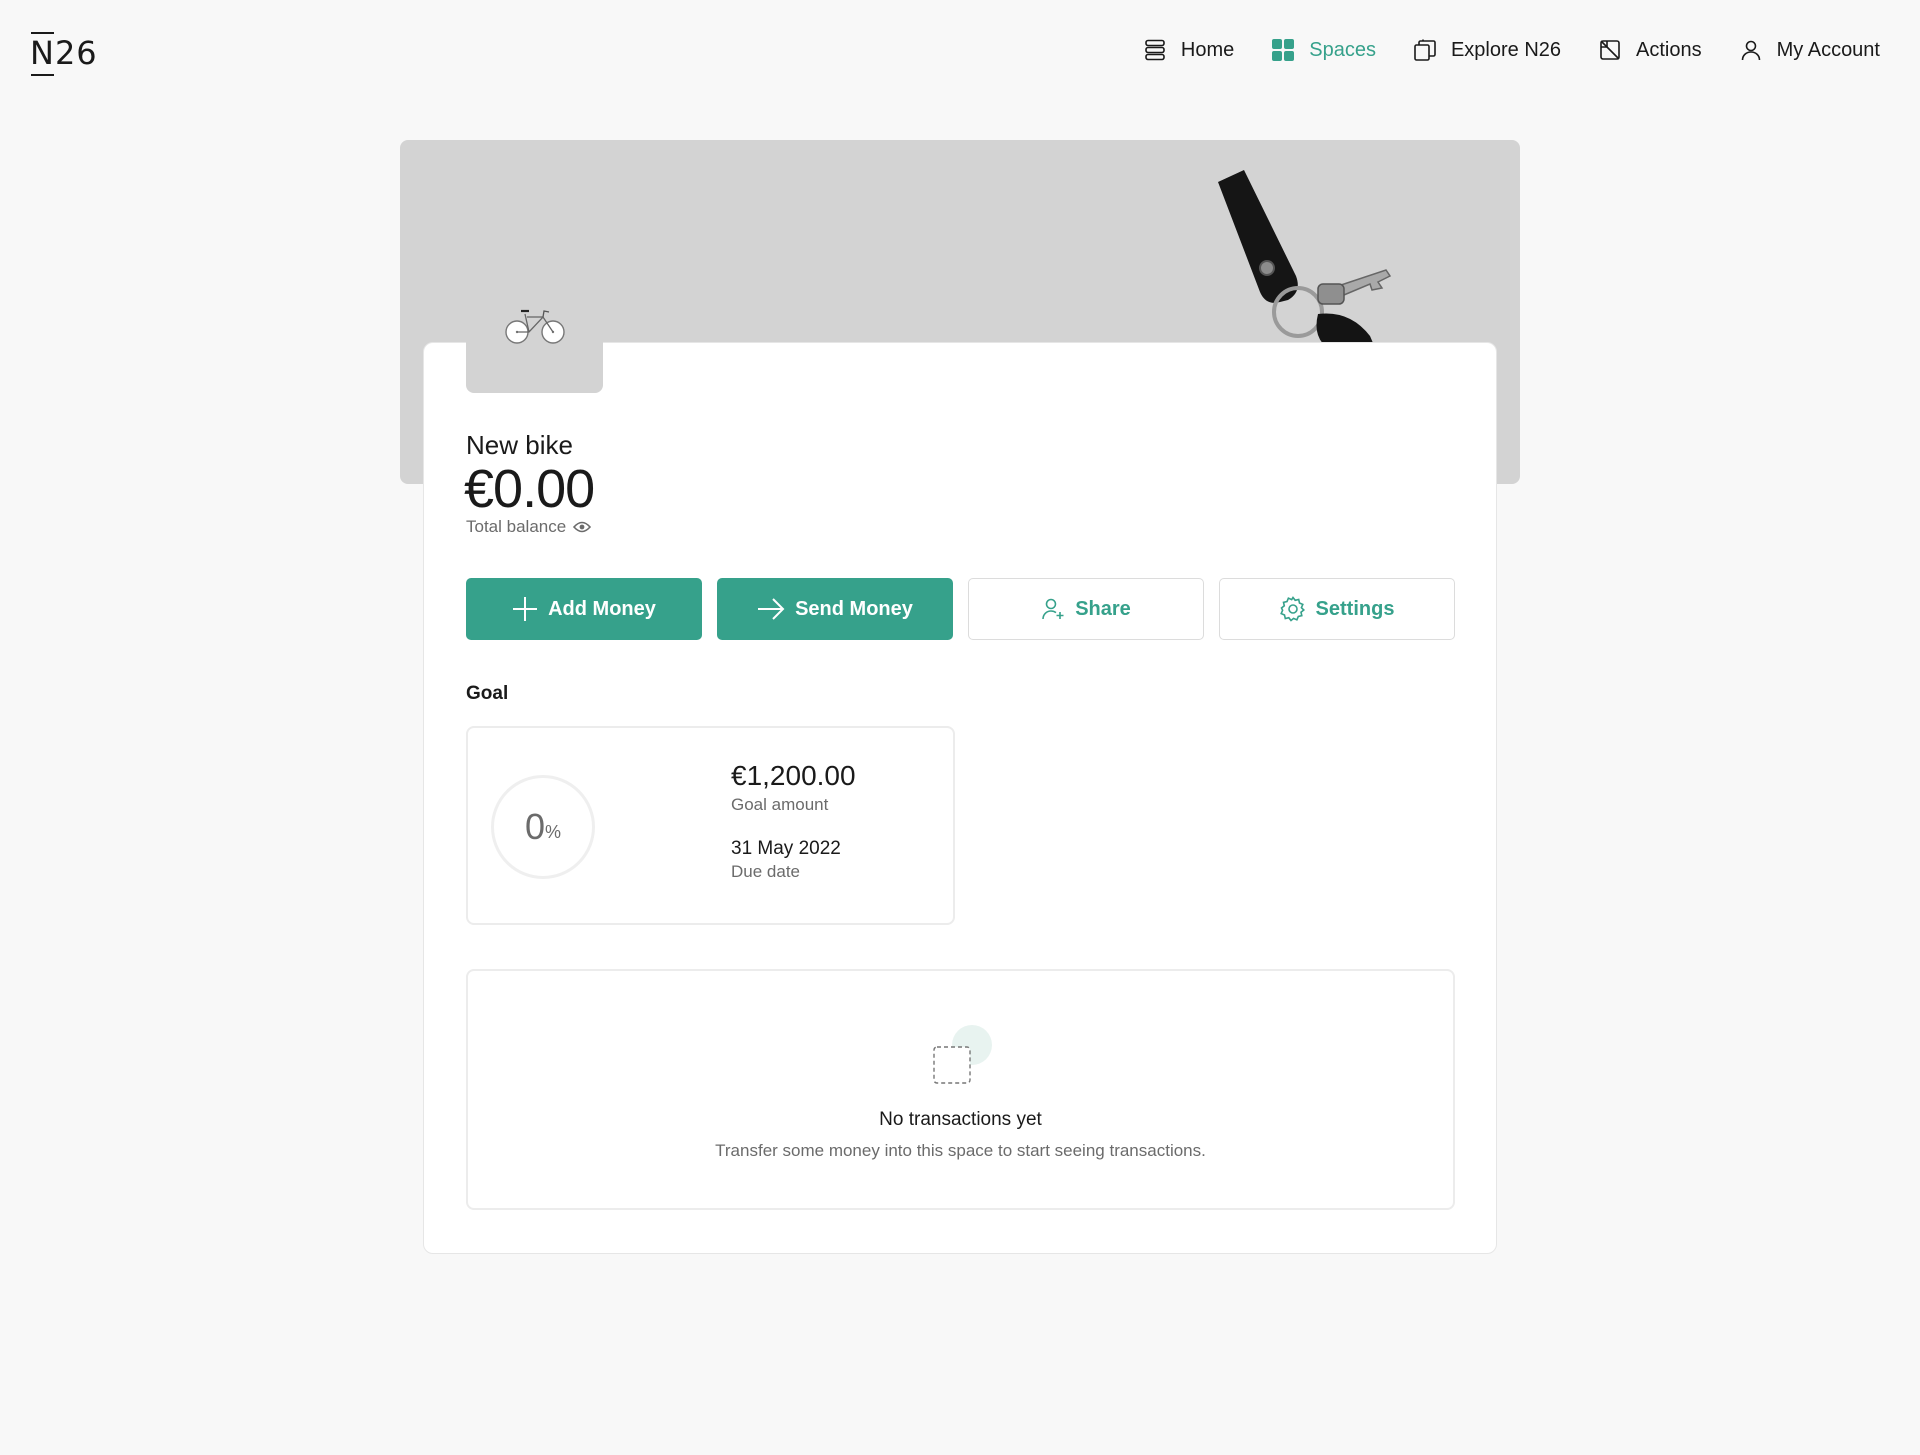  What do you see at coordinates (529, 489) in the screenshot?
I see `total-balance: €0.00` at bounding box center [529, 489].